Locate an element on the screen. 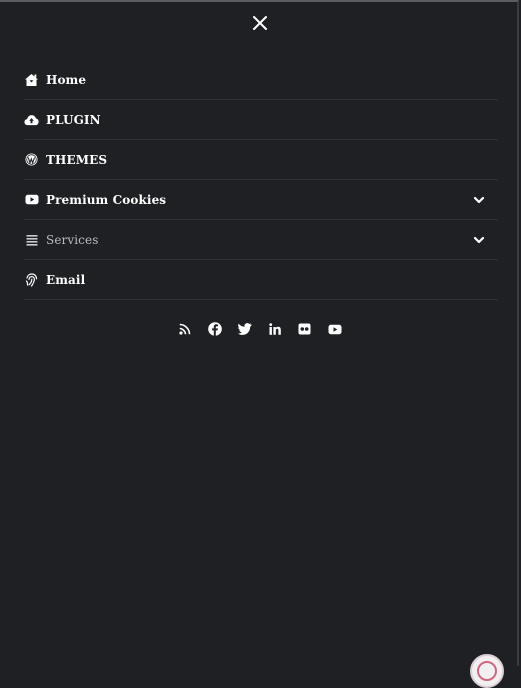 The image size is (521, 688). badge-ring-icon is located at coordinates (487, 671).